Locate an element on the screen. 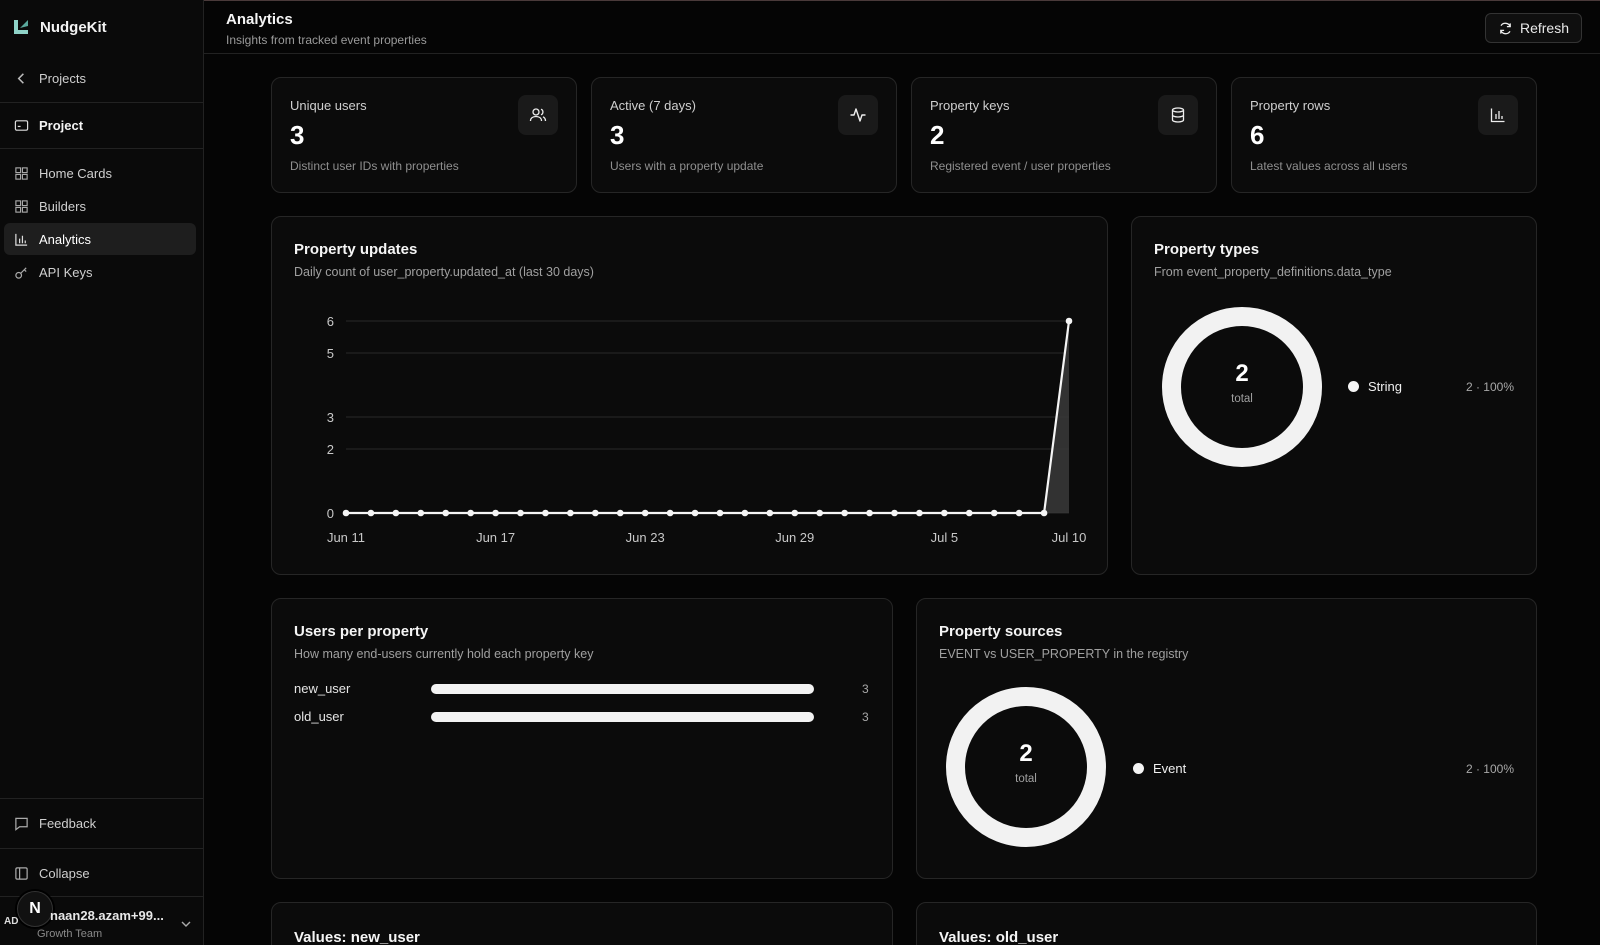 The height and width of the screenshot is (945, 1600). stat-label: Unique users is located at coordinates (328, 105).